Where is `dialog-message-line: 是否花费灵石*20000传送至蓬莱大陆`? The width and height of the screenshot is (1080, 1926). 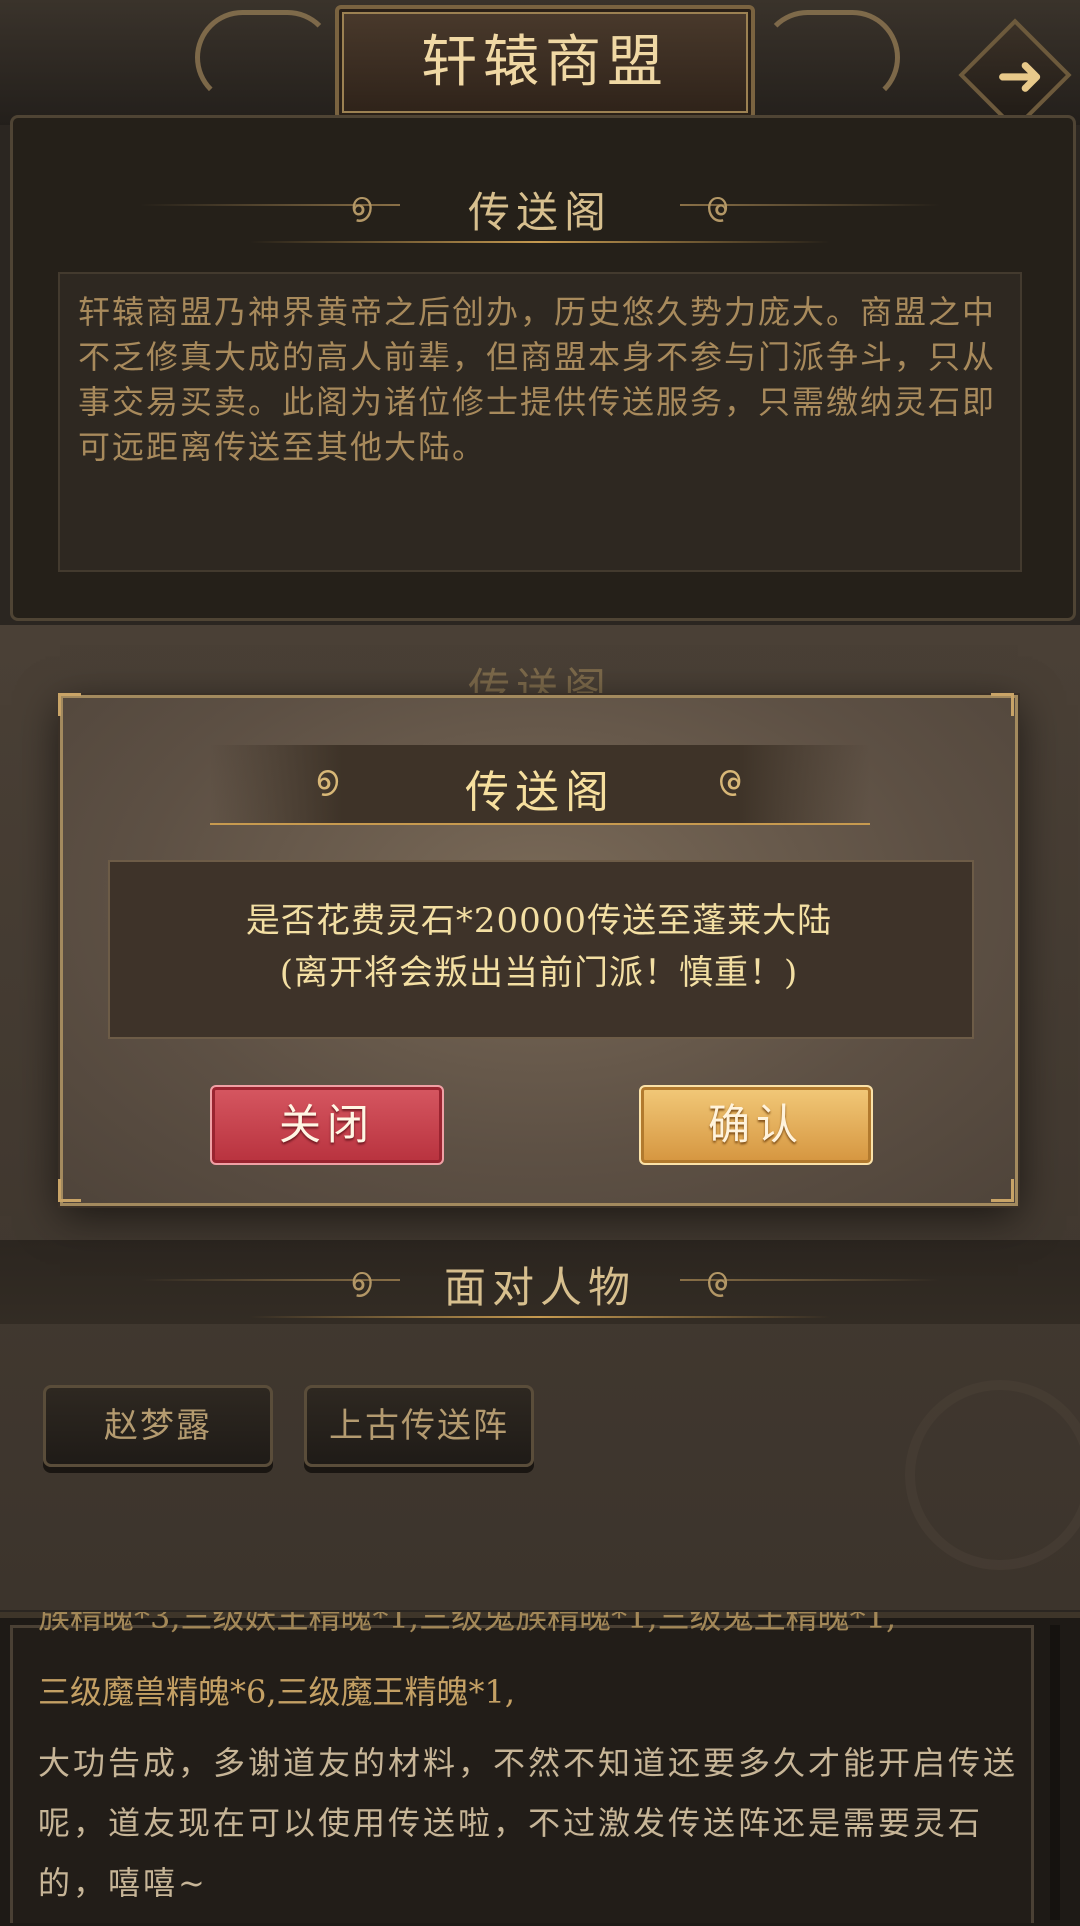
dialog-message-line: 是否花费灵石*20000传送至蓬莱大陆 is located at coordinates (539, 921).